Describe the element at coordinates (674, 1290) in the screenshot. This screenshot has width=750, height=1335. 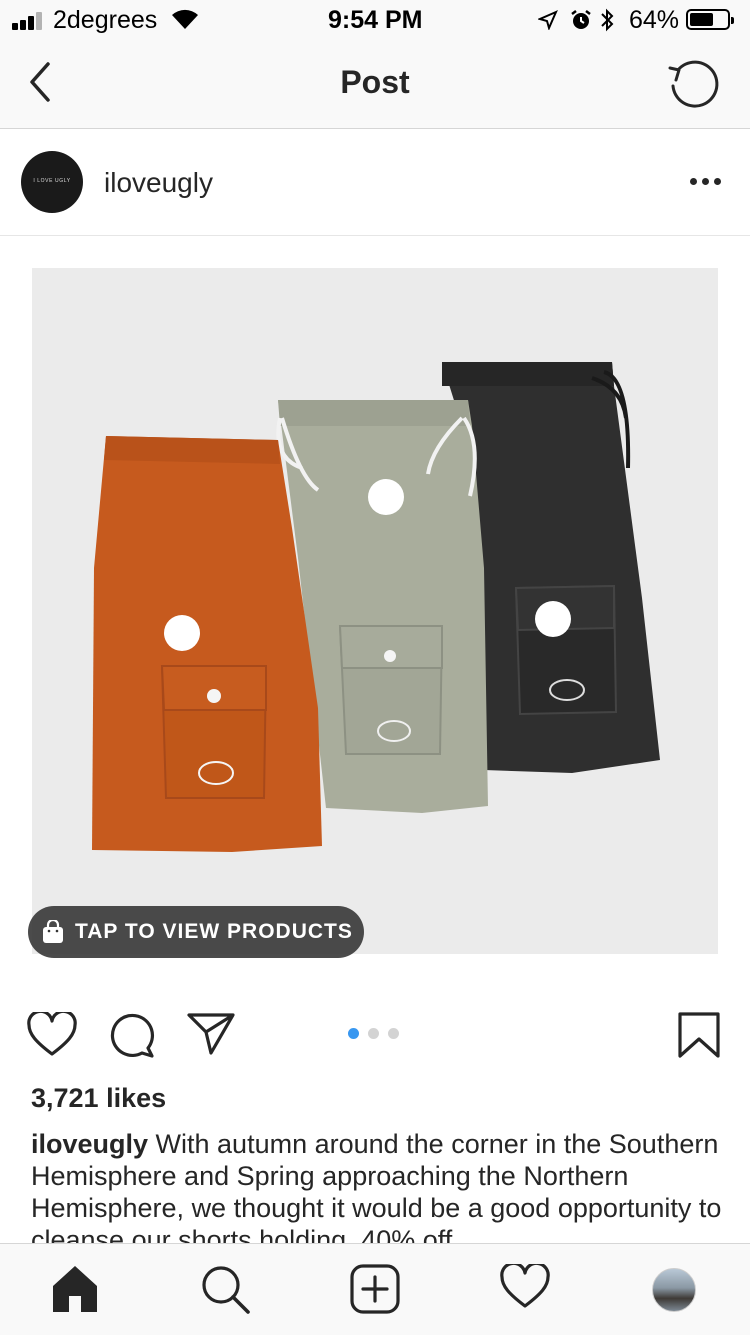
I see `profile-avatar` at that location.